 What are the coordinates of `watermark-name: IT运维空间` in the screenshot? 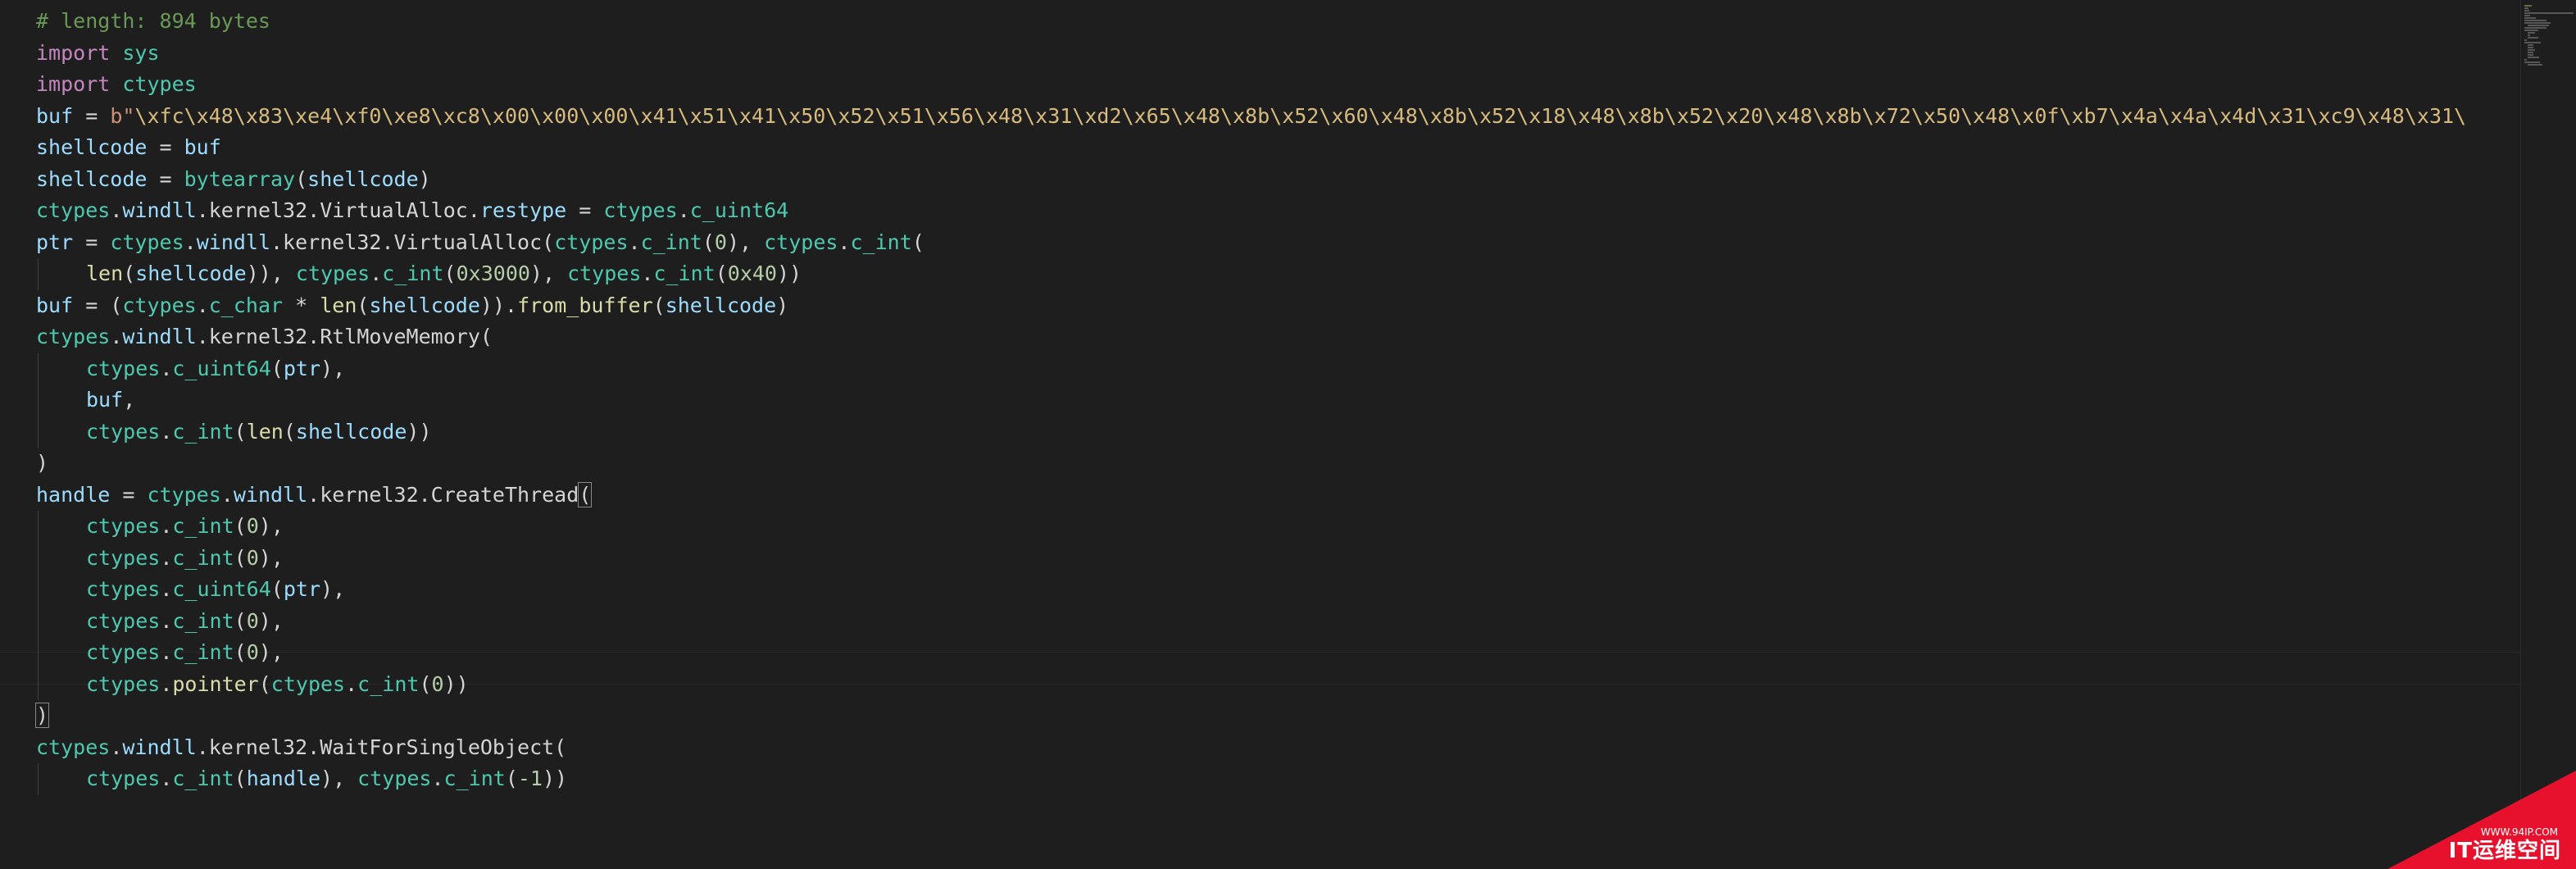 It's located at (2504, 851).